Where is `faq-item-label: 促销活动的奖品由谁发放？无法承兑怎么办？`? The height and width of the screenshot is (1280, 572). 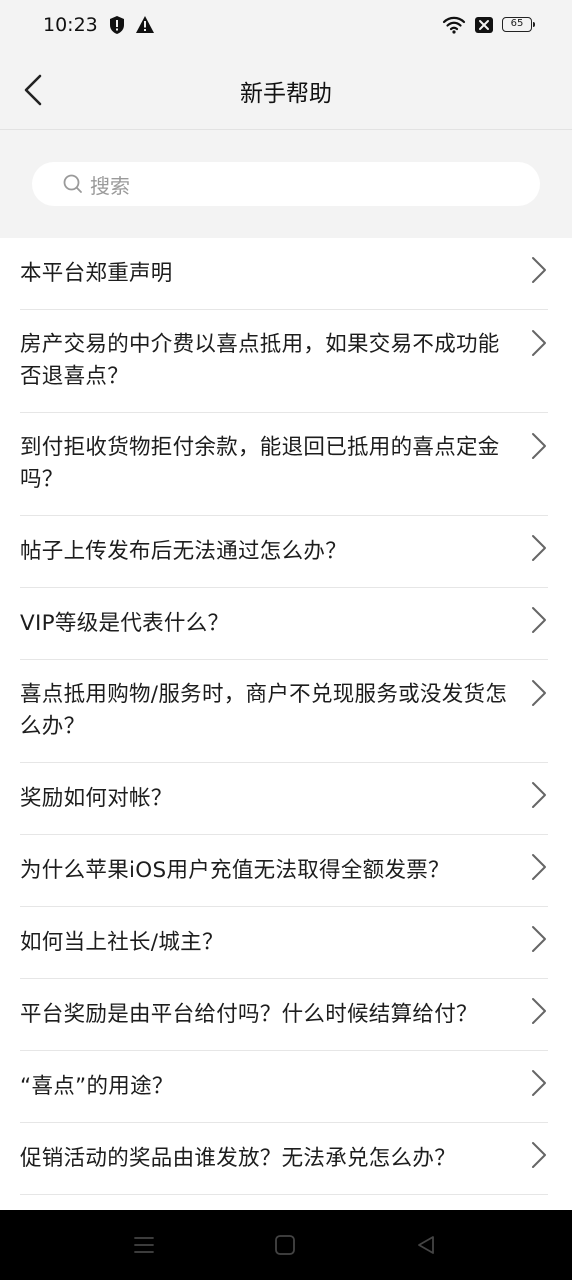
faq-item-label: 促销活动的奖品由谁发放？无法承兑怎么办？ is located at coordinates (238, 1158).